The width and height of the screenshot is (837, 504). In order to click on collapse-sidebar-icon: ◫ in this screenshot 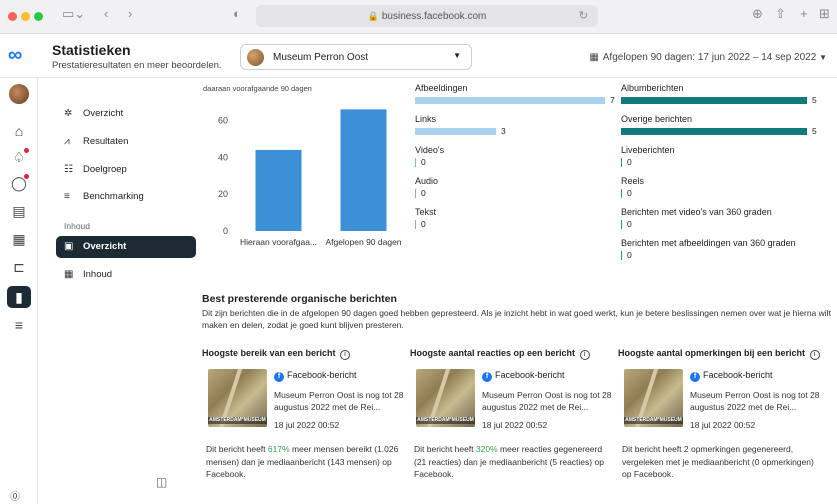, I will do `click(161, 482)`.